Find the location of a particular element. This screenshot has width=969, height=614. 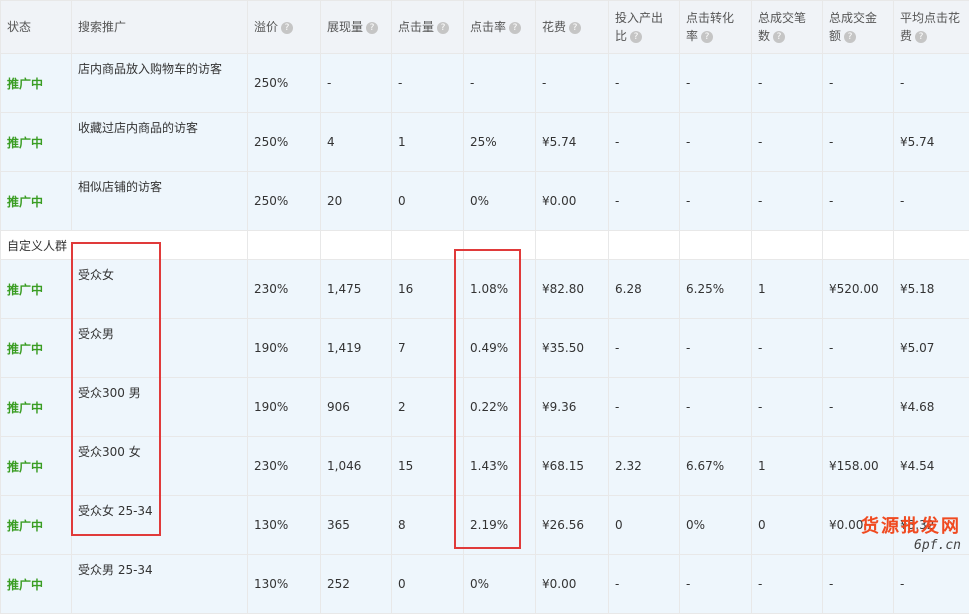

cell-name: 受众300 男 is located at coordinates (160, 407).